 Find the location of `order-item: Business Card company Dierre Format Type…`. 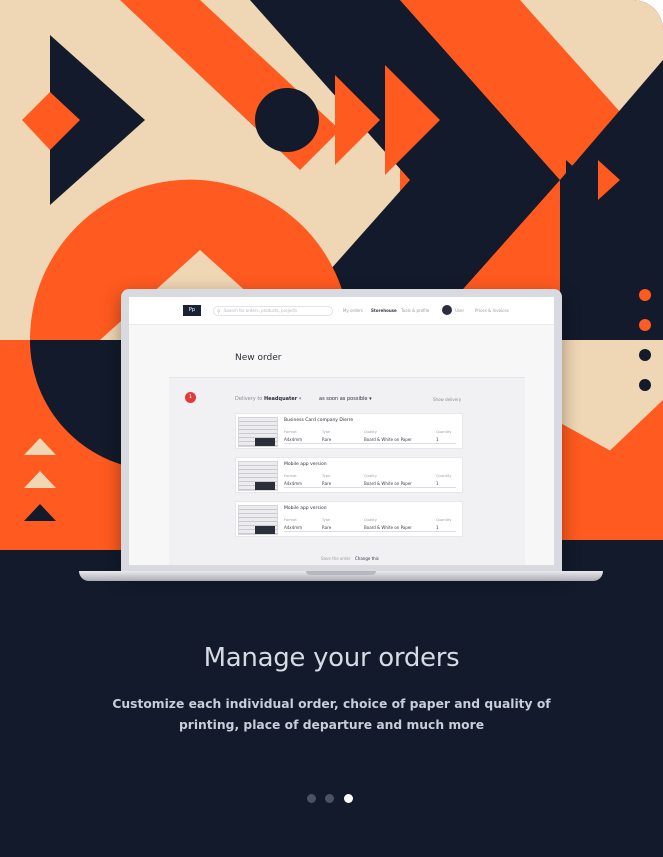

order-item: Business Card company Dierre Format Type… is located at coordinates (349, 431).